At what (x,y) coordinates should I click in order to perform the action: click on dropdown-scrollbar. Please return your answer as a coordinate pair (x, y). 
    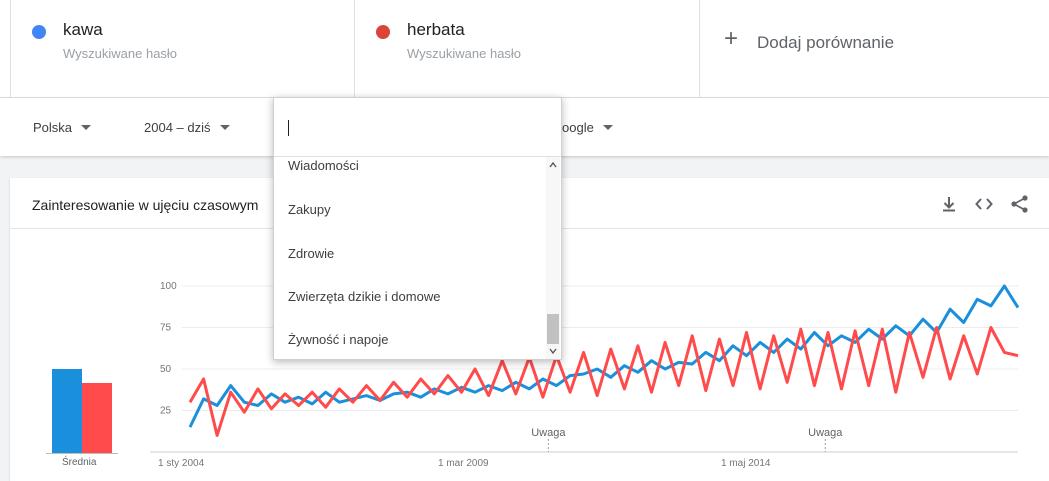
    Looking at the image, I should click on (553, 258).